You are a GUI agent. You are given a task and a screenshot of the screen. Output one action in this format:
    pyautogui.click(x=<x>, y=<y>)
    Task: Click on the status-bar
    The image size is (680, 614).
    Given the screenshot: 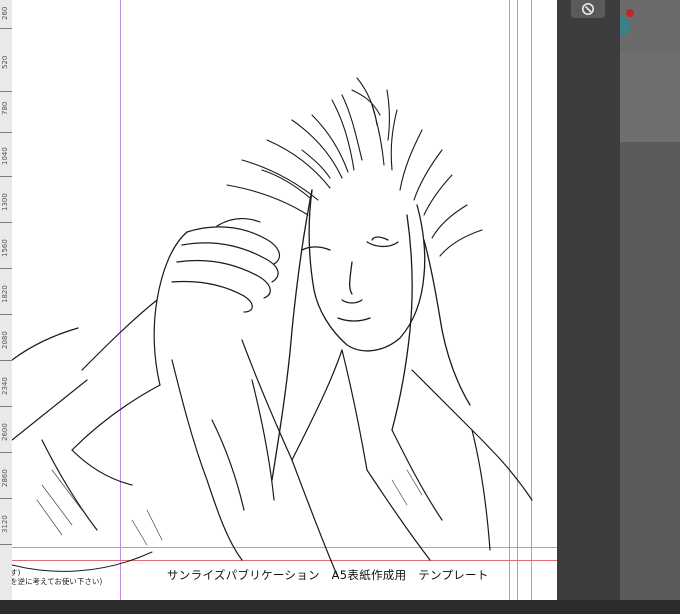 What is the action you would take?
    pyautogui.click(x=340, y=607)
    